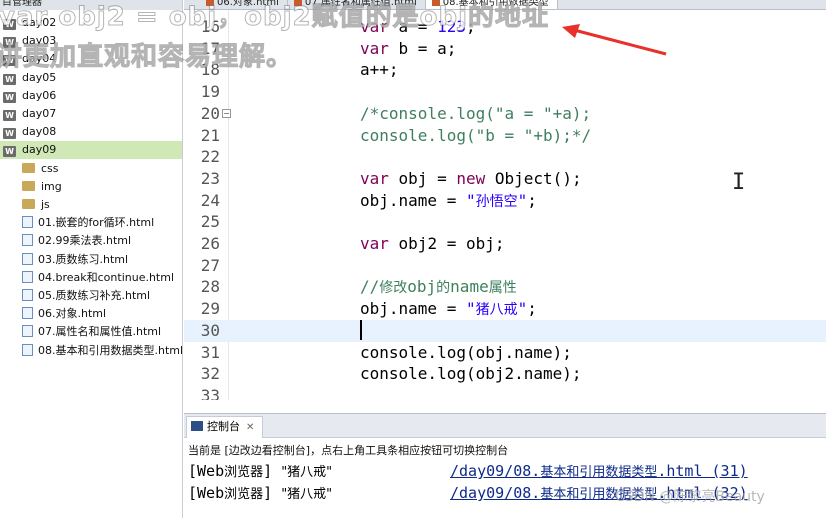  I want to click on console-tab-bar: 控制台 ✕, so click(505, 426).